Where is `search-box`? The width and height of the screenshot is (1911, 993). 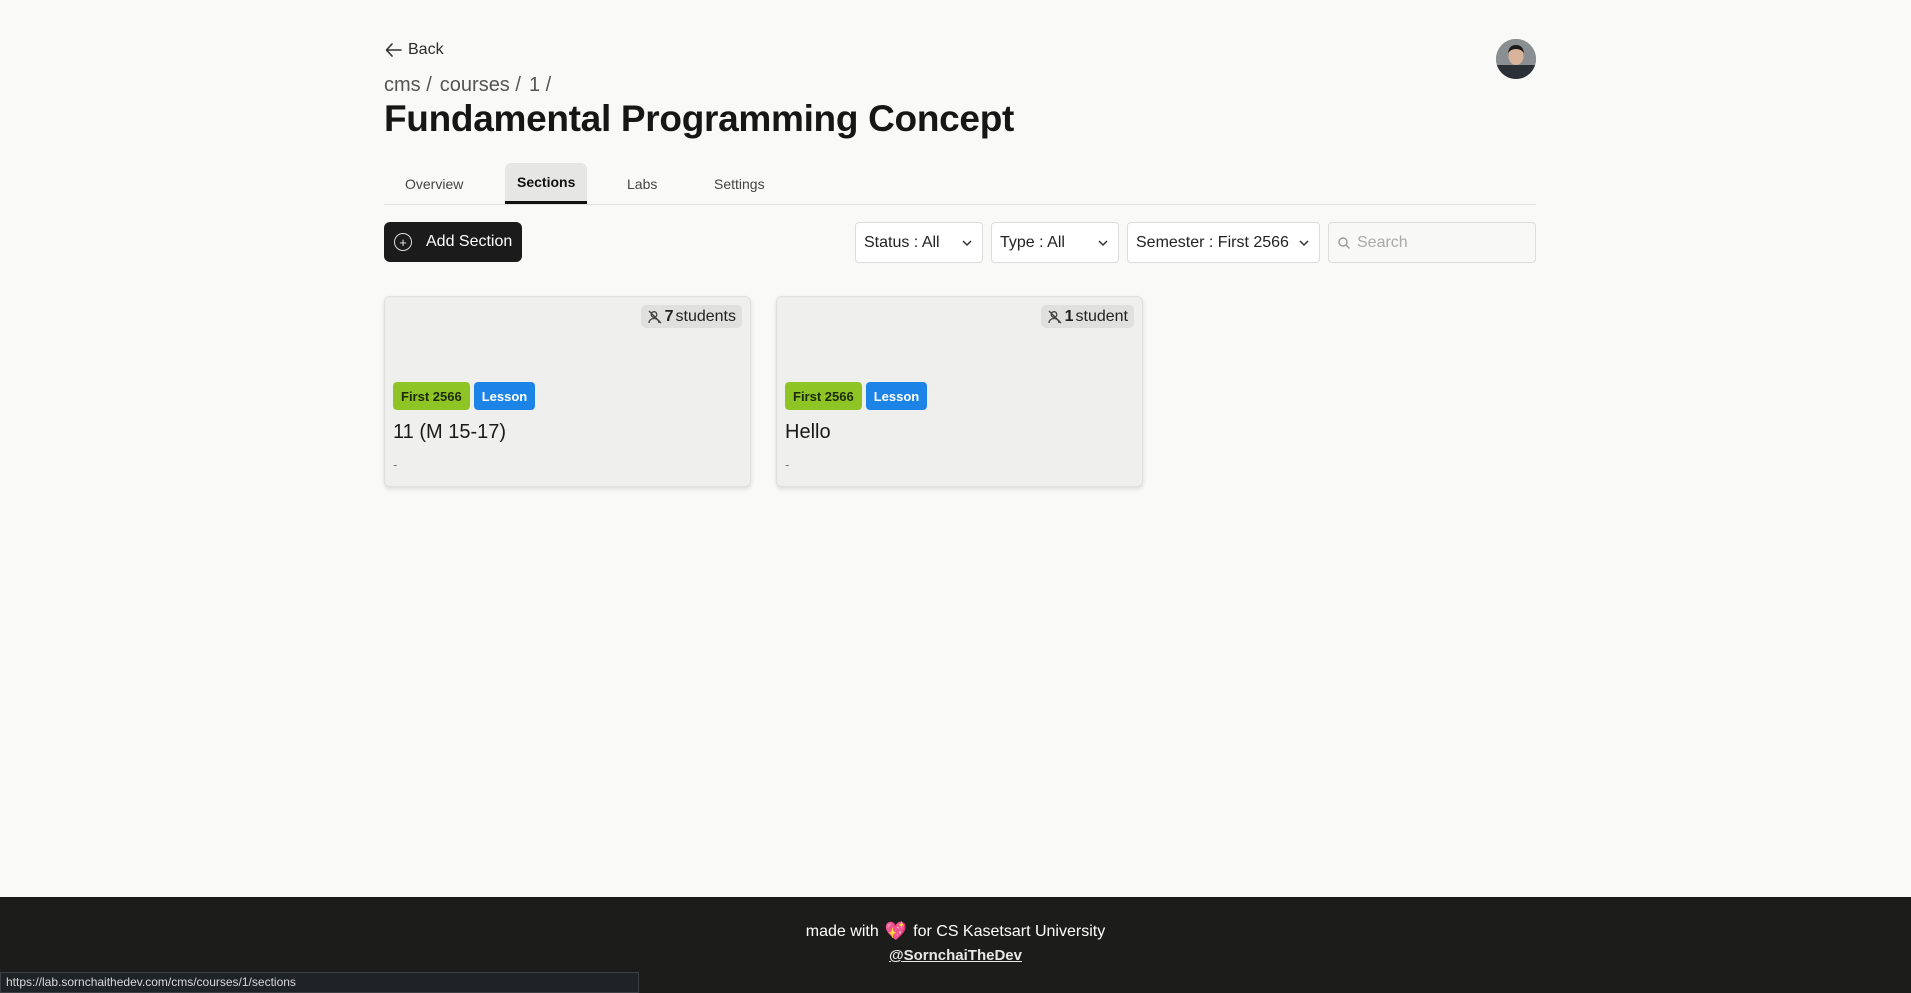
search-box is located at coordinates (1432, 242).